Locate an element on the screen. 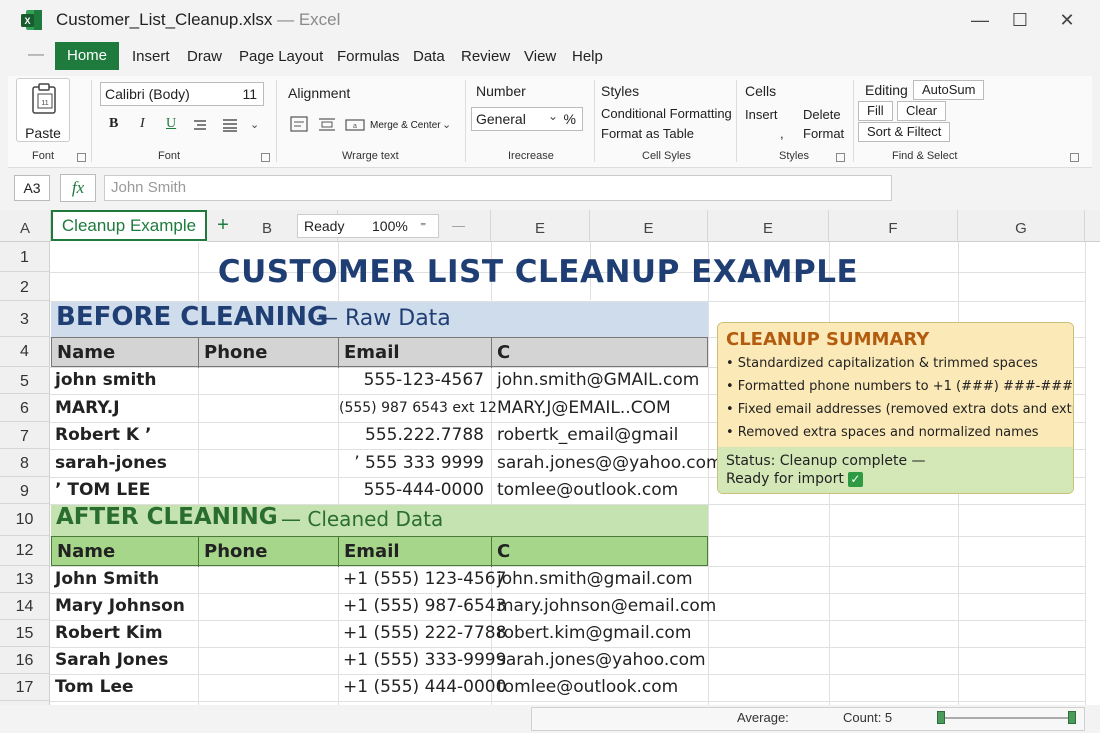 Image resolution: width=1100 pixels, height=733 pixels. column-header-e3: E is located at coordinates (768, 226).